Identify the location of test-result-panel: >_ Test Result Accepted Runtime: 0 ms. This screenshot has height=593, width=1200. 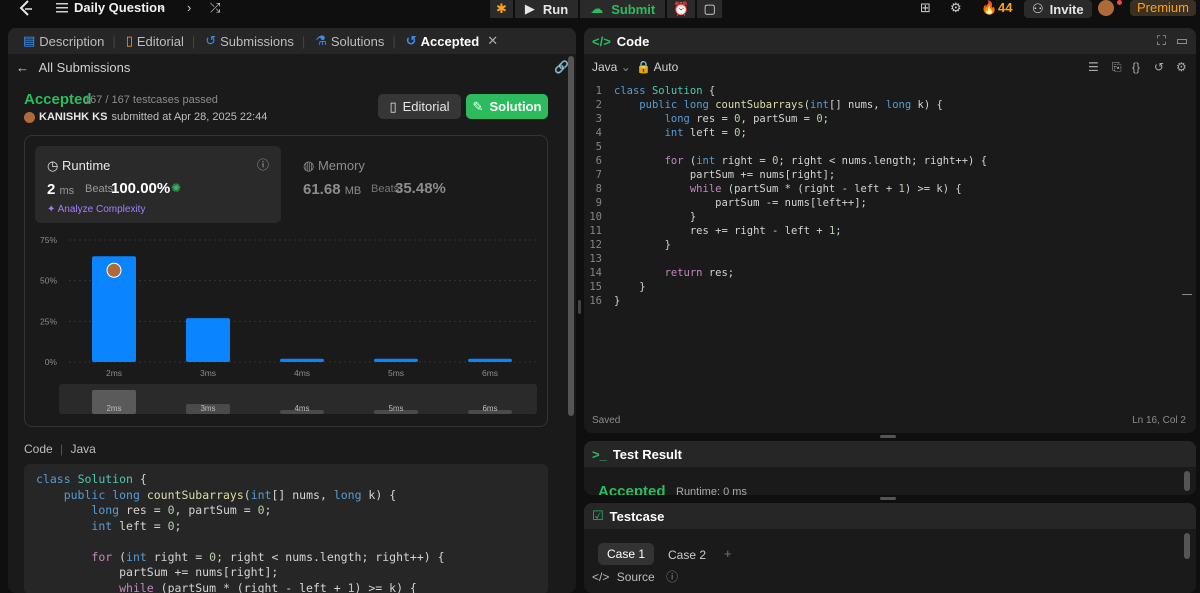
(890, 468).